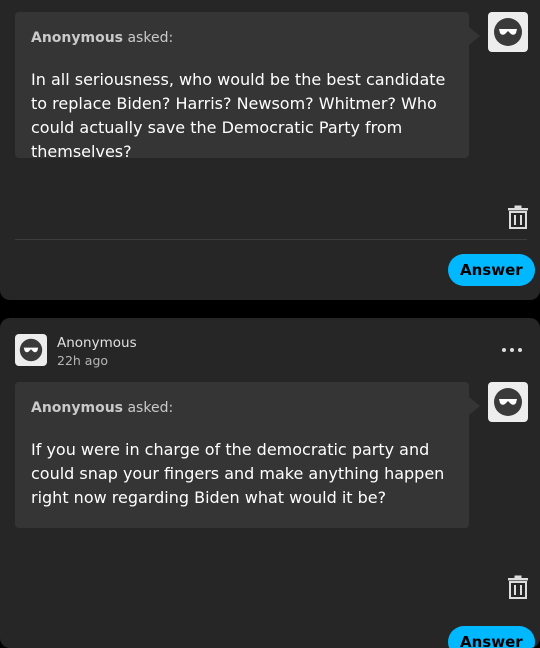  Describe the element at coordinates (97, 343) in the screenshot. I see `poster-name: Anonymous` at that location.